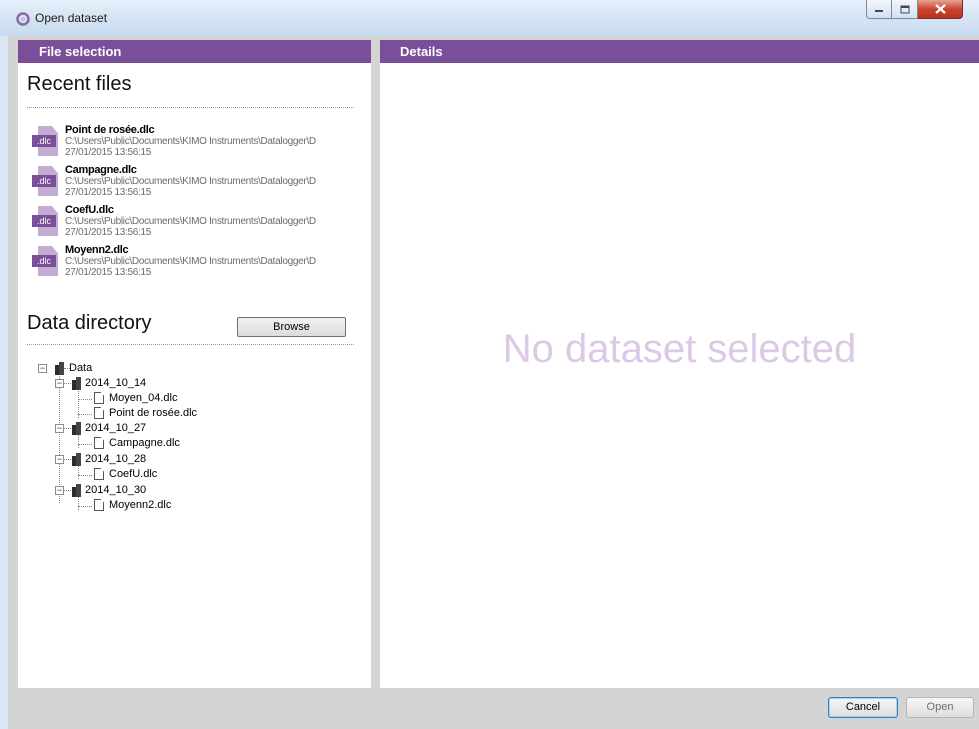  I want to click on minimize-button, so click(879, 9).